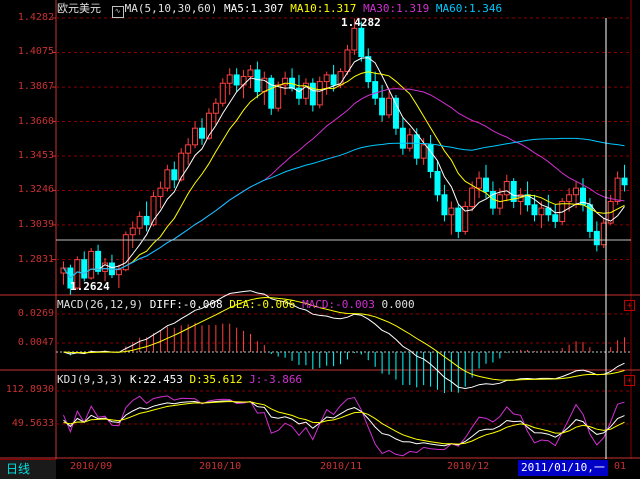 The width and height of the screenshot is (640, 479). Describe the element at coordinates (117, 12) in the screenshot. I see `ma-settings-icon: ∿` at that location.